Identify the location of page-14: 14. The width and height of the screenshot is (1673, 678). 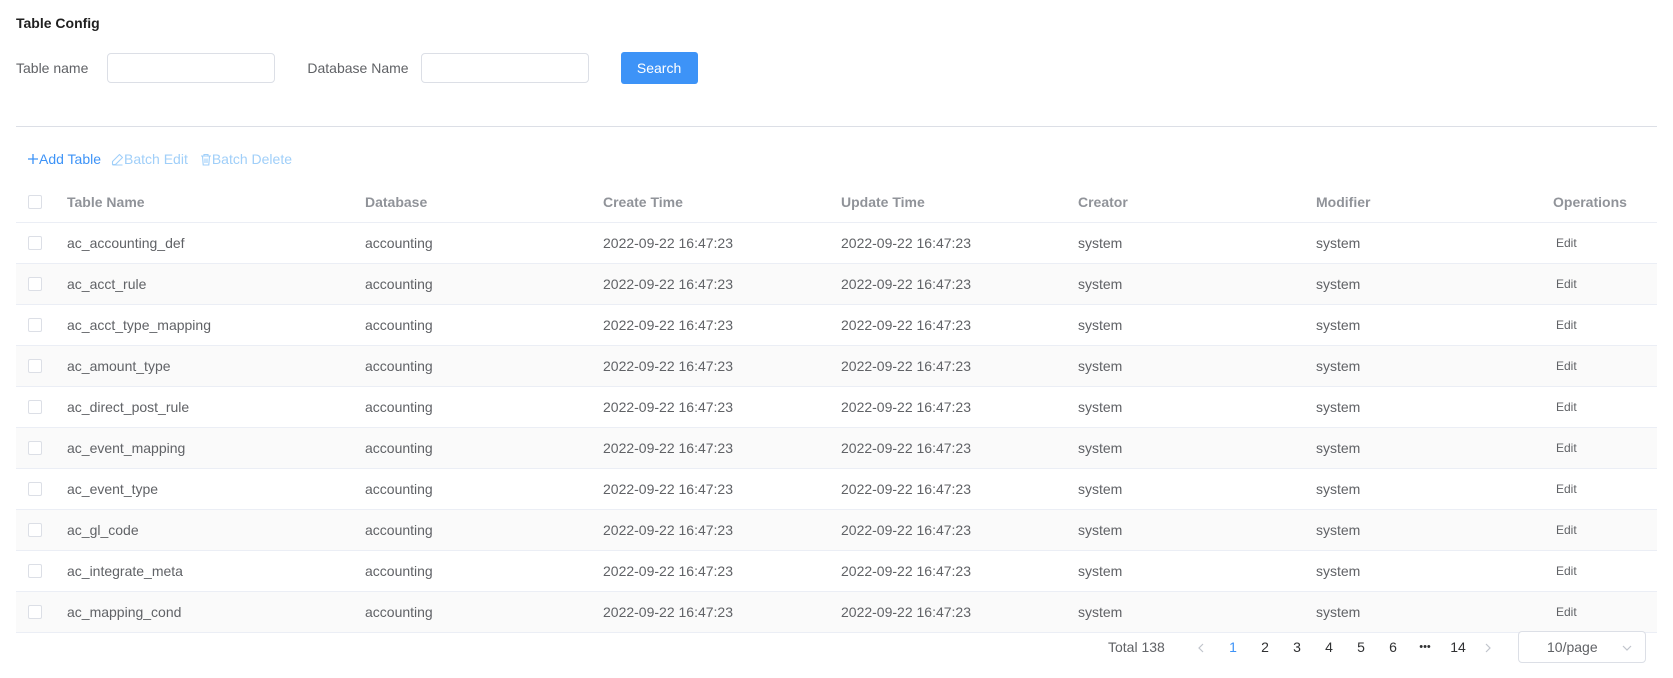
(1458, 647).